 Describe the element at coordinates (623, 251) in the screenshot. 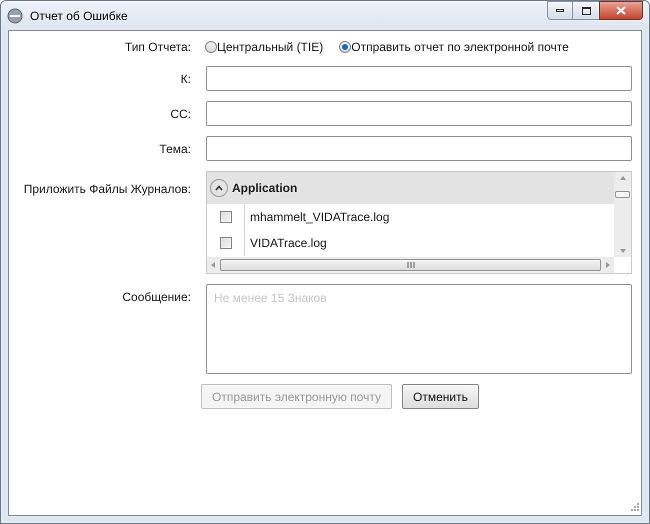

I see `scroll-down-icon` at that location.